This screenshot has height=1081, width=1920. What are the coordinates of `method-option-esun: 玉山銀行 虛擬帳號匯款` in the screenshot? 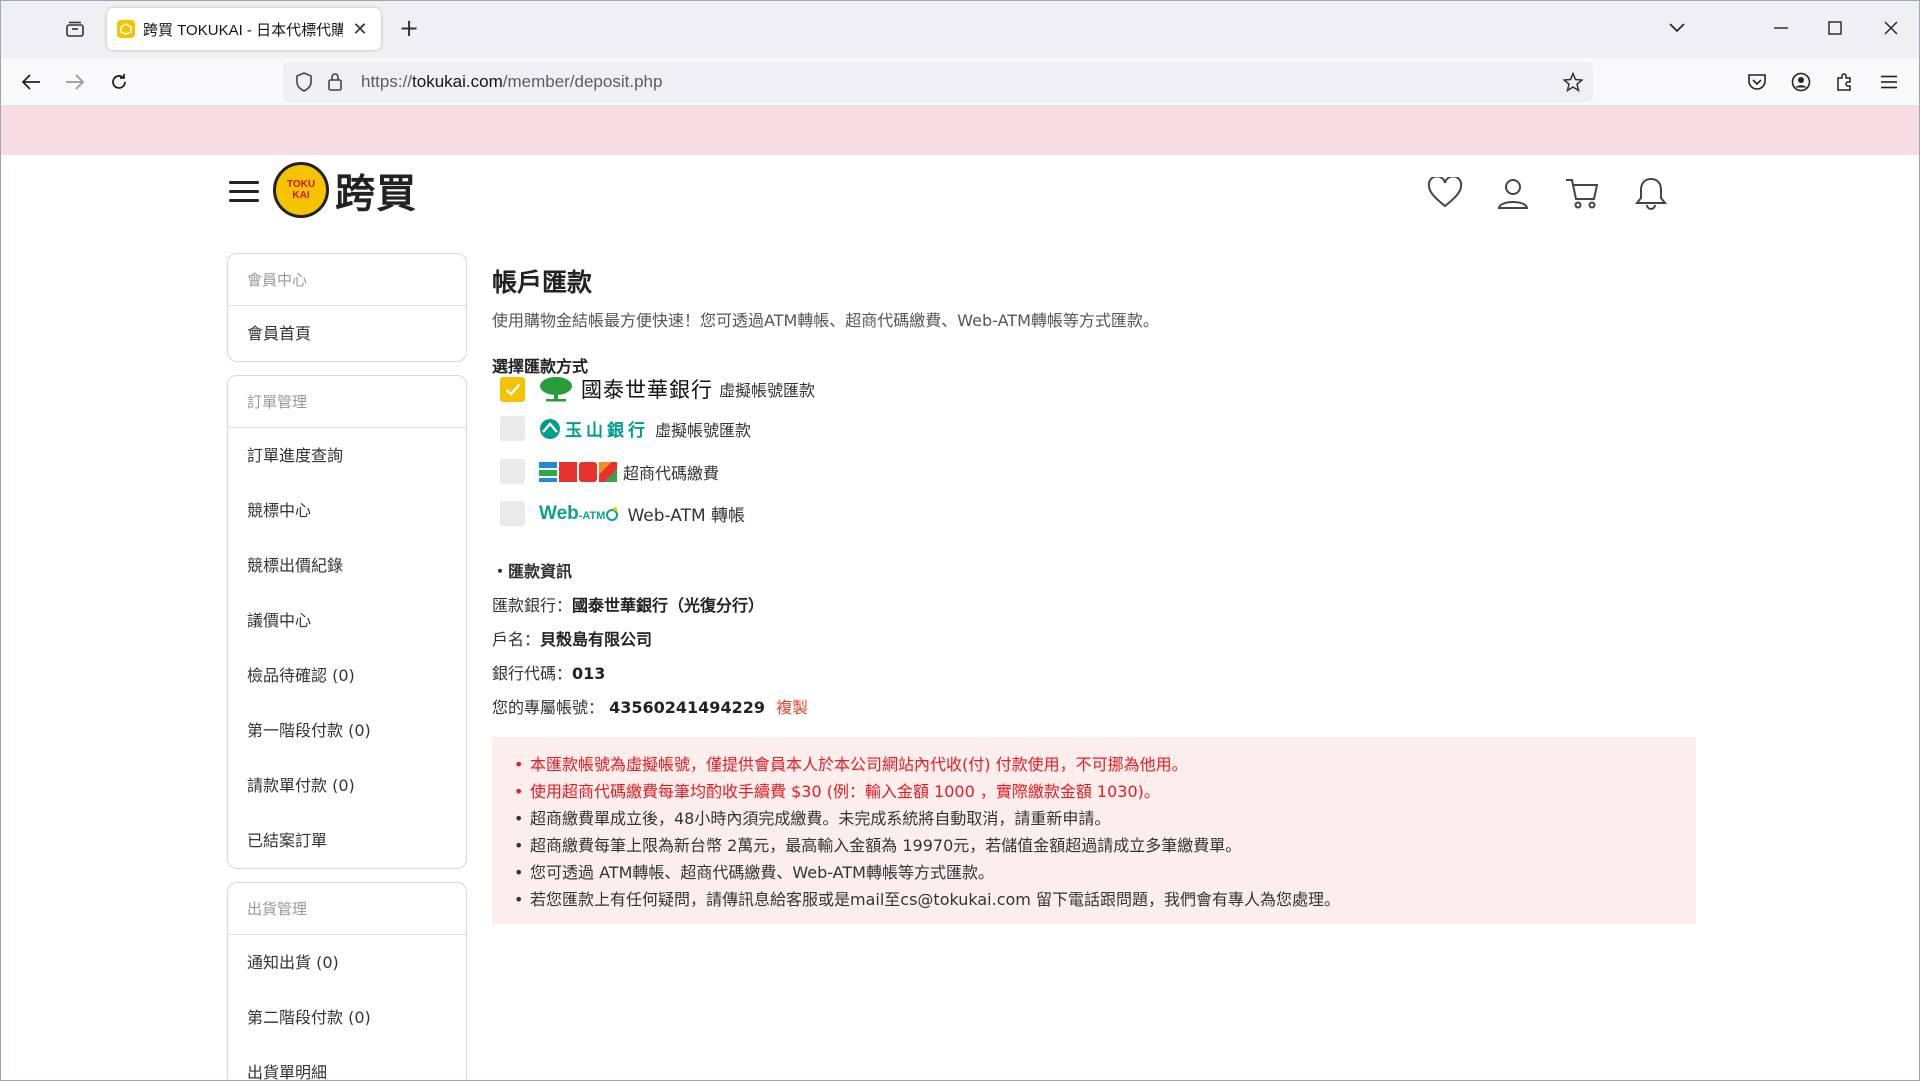 It's located at (625, 428).